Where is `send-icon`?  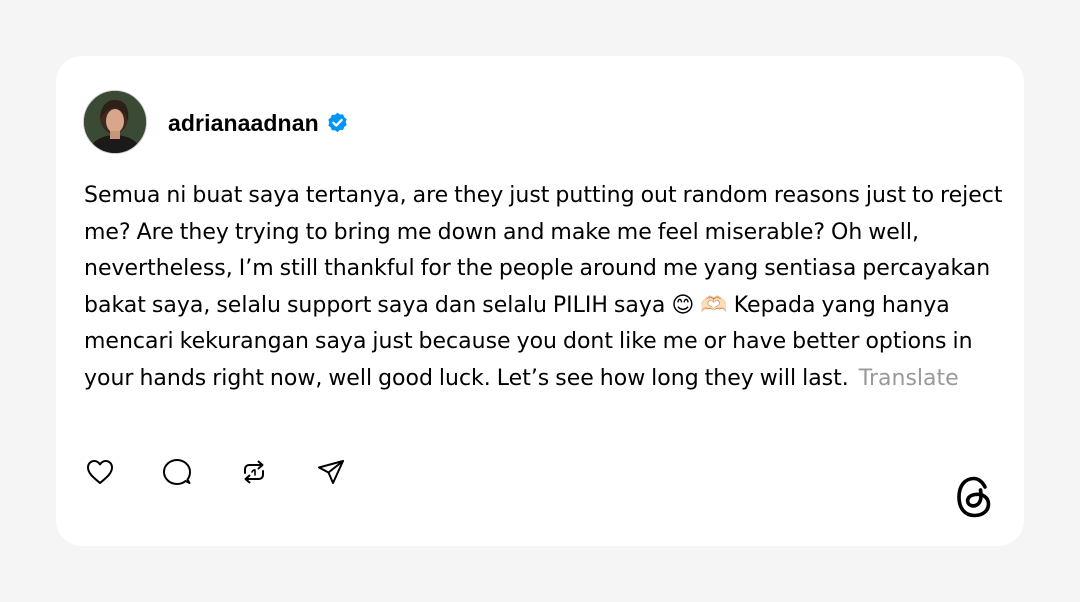
send-icon is located at coordinates (331, 472).